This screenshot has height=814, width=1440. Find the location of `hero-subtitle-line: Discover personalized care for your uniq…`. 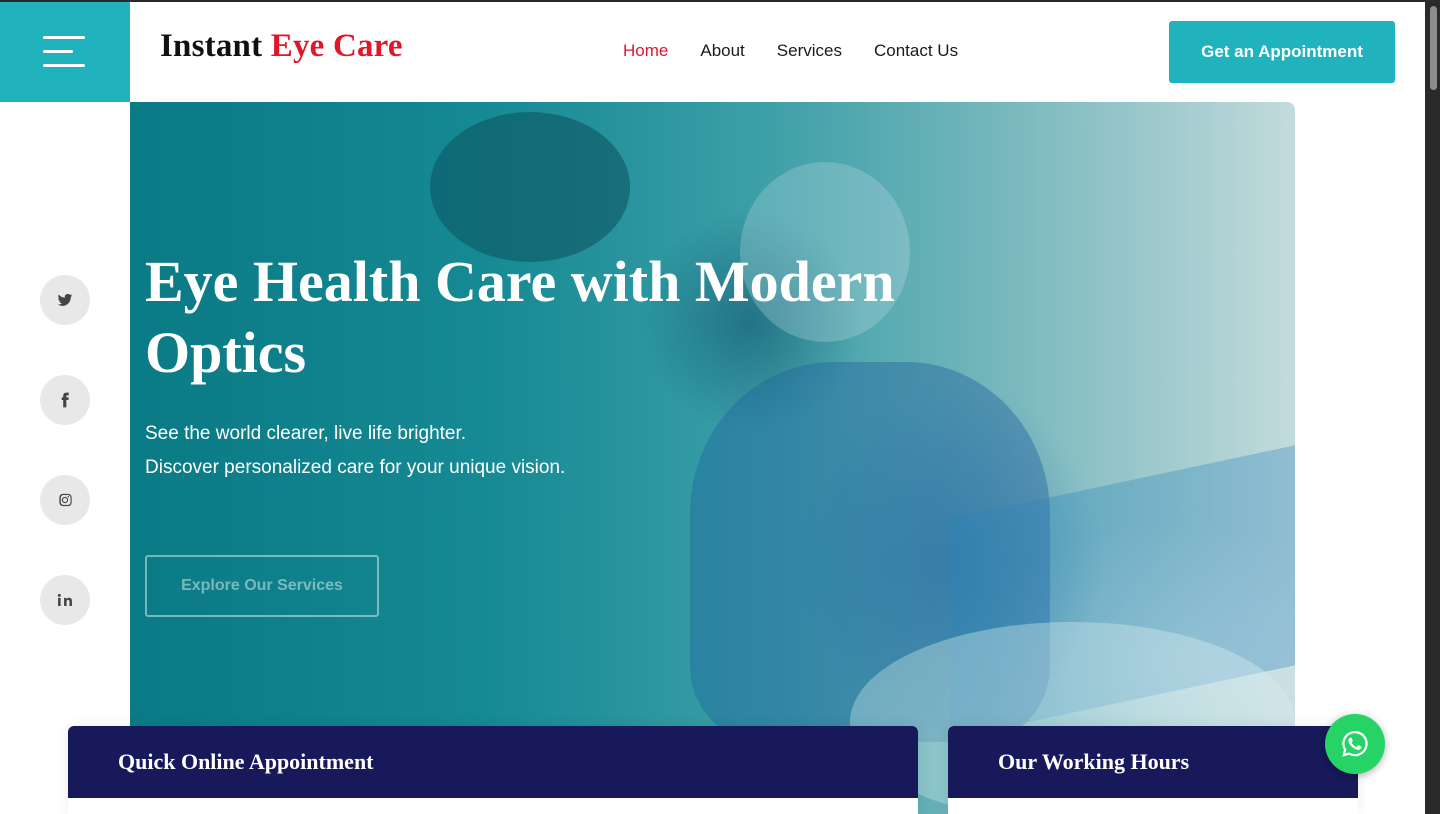

hero-subtitle-line: Discover personalized care for your uniq… is located at coordinates (355, 467).